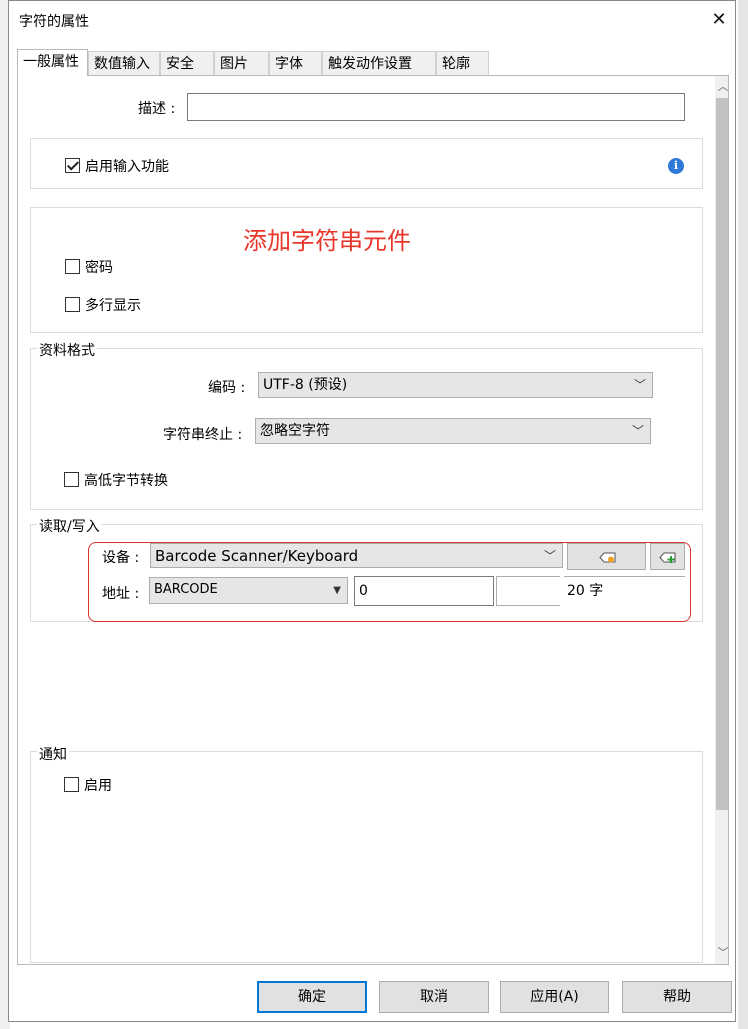  Describe the element at coordinates (227, 388) in the screenshot. I see `encoding-label: 编码 :` at that location.